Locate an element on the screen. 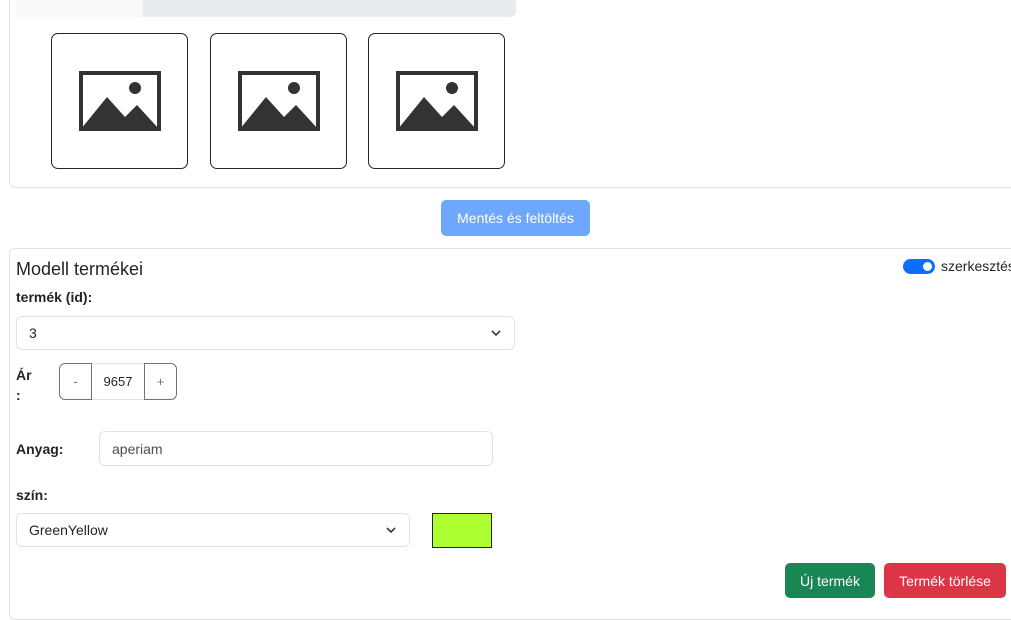 This screenshot has height=620, width=1011. product-id-label: termék (id): is located at coordinates (54, 297).